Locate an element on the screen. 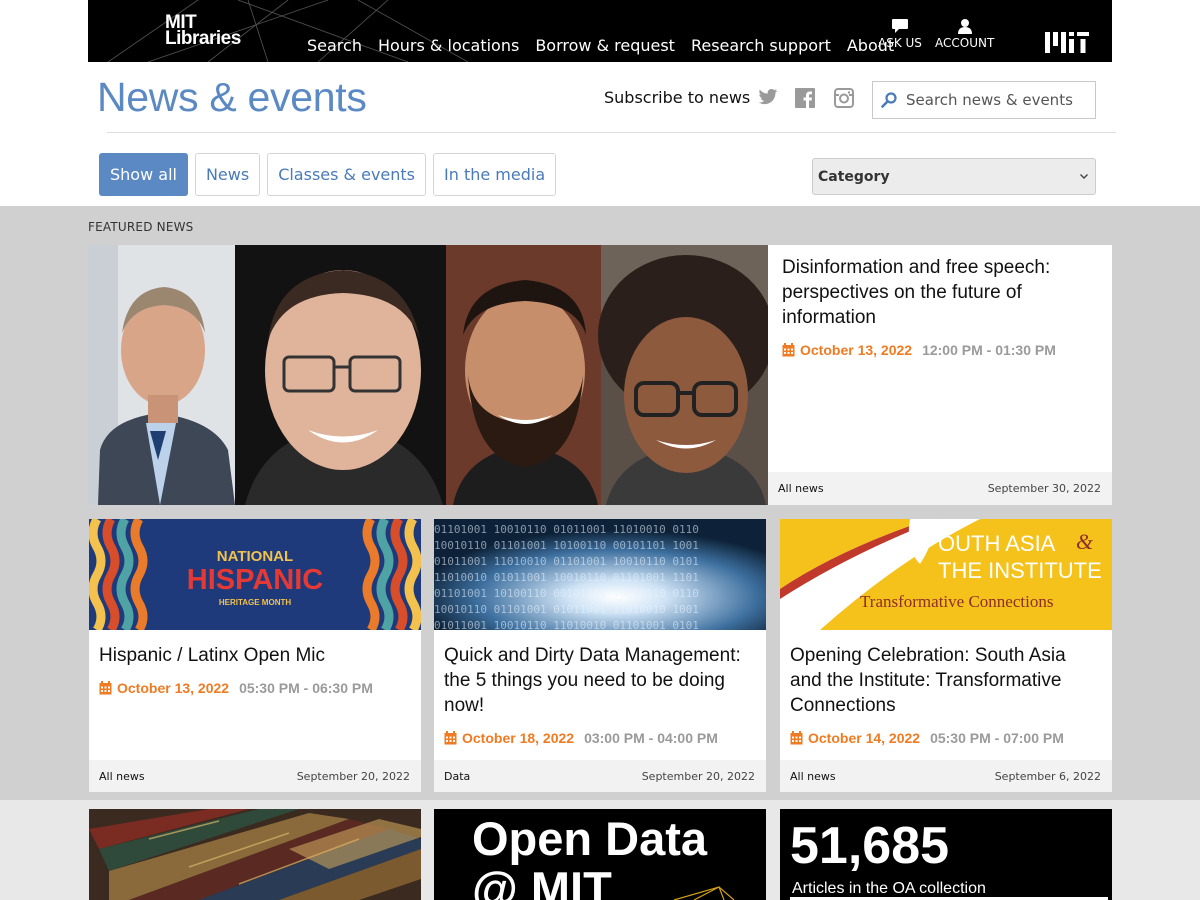  news-card-image-books is located at coordinates (255, 854).